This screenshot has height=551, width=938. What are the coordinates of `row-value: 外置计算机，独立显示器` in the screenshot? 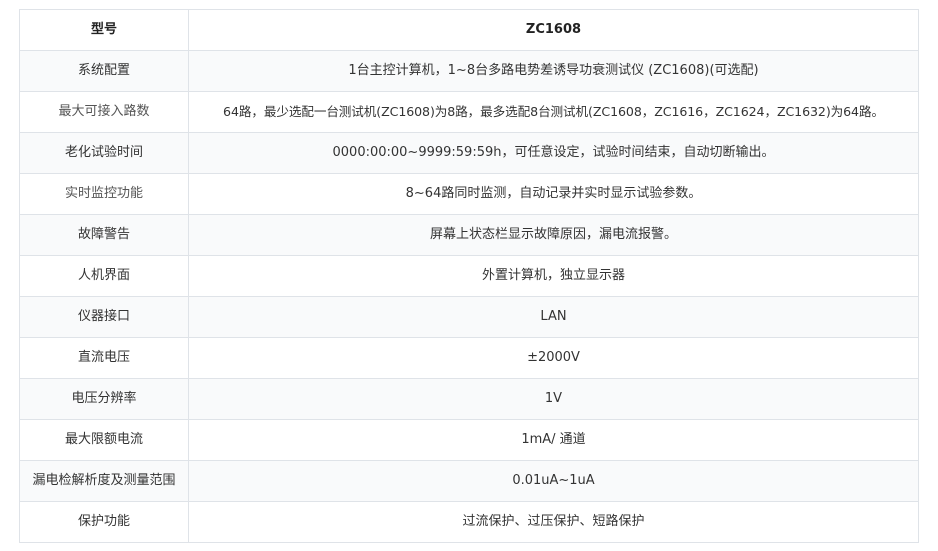 It's located at (553, 276).